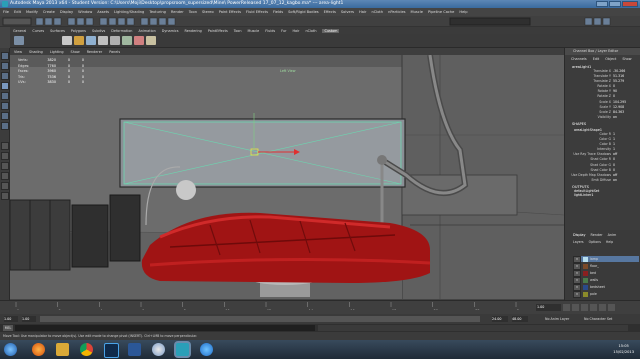  What do you see at coordinates (626, 59) in the screenshot?
I see `channel-box-menu-item: Show` at bounding box center [626, 59].